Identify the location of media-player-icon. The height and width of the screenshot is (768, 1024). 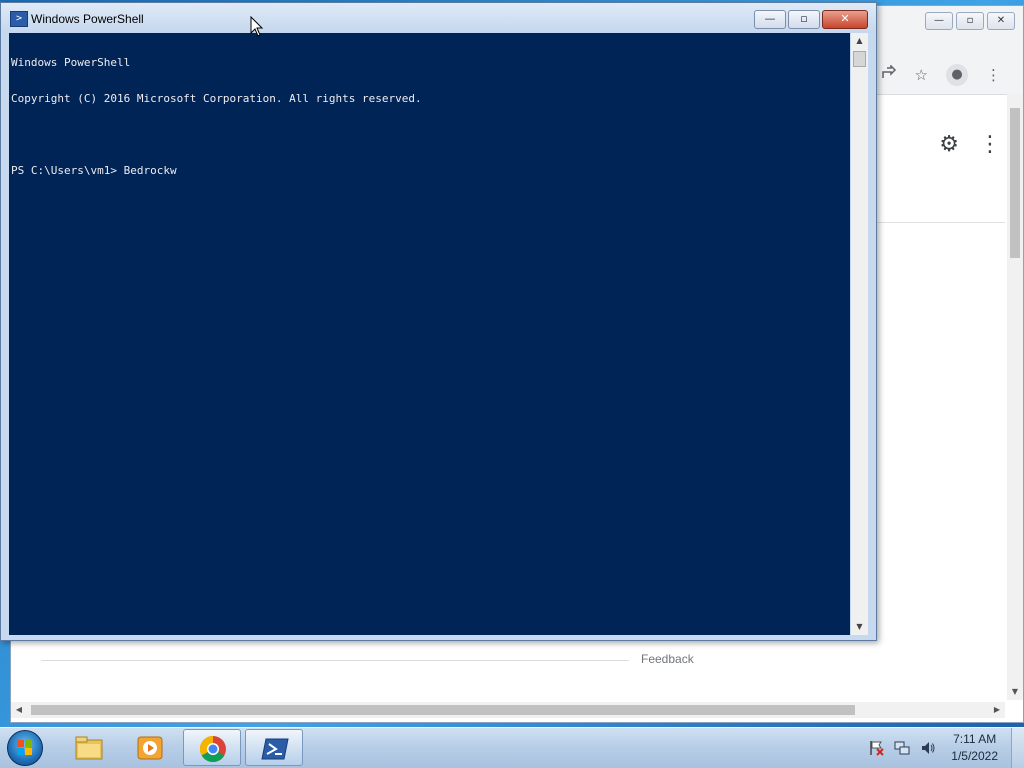
(150, 748).